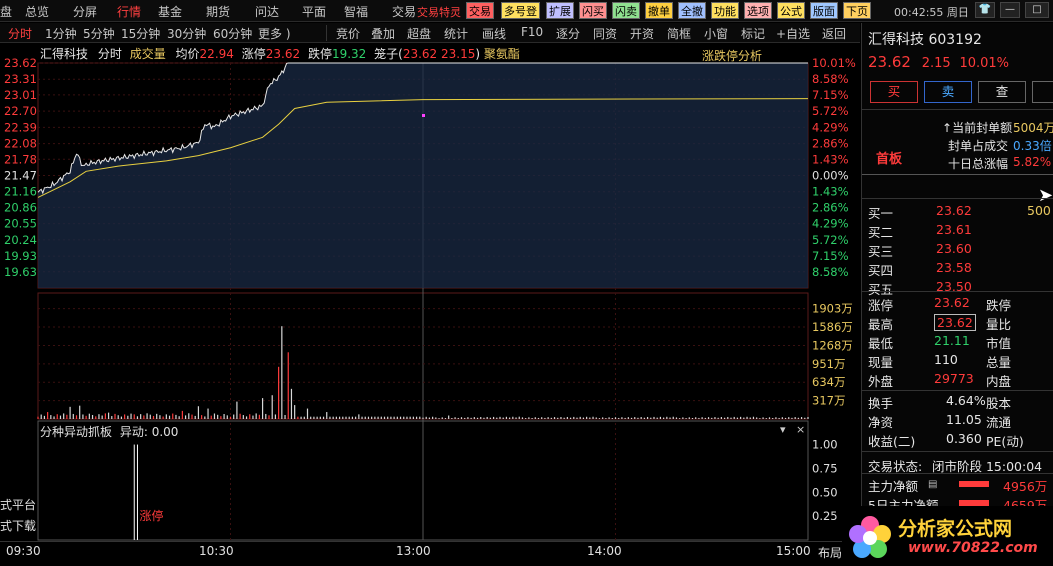  I want to click on price-tick-label: 20.86, so click(20, 207).